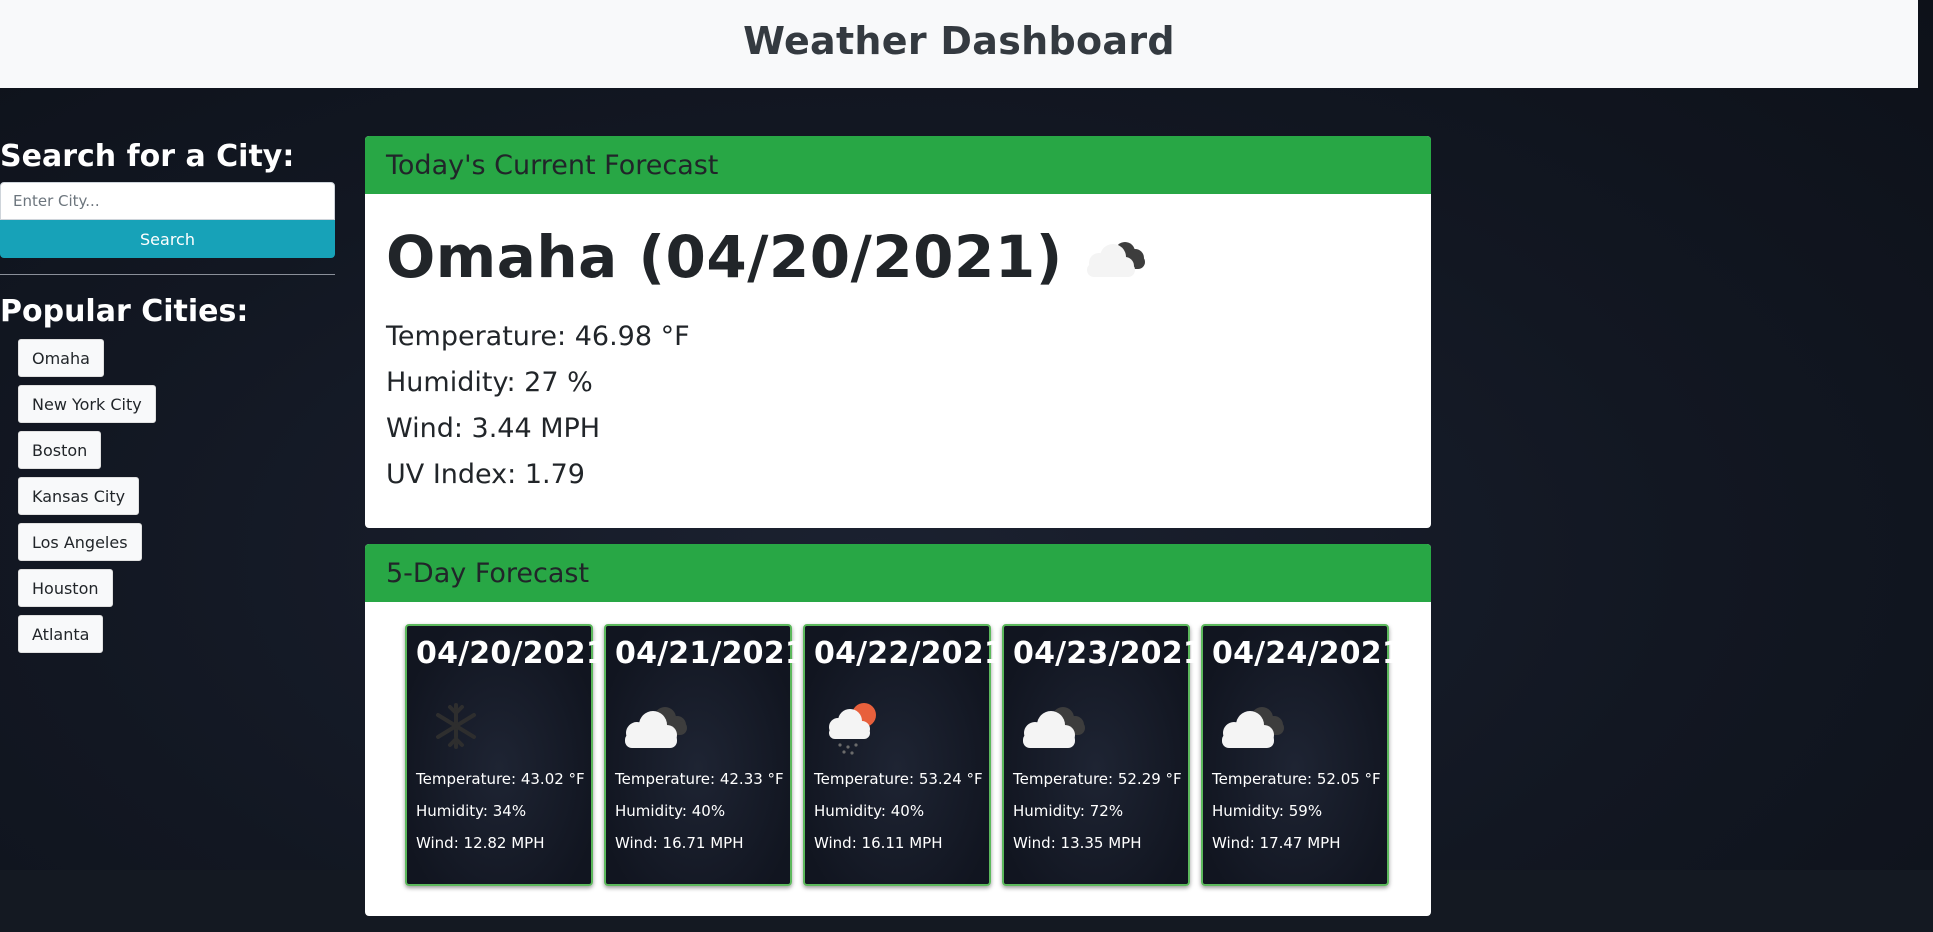 This screenshot has width=1933, height=932. Describe the element at coordinates (898, 779) in the screenshot. I see `forecast-temperature: Temperature: 53.24 °F` at that location.